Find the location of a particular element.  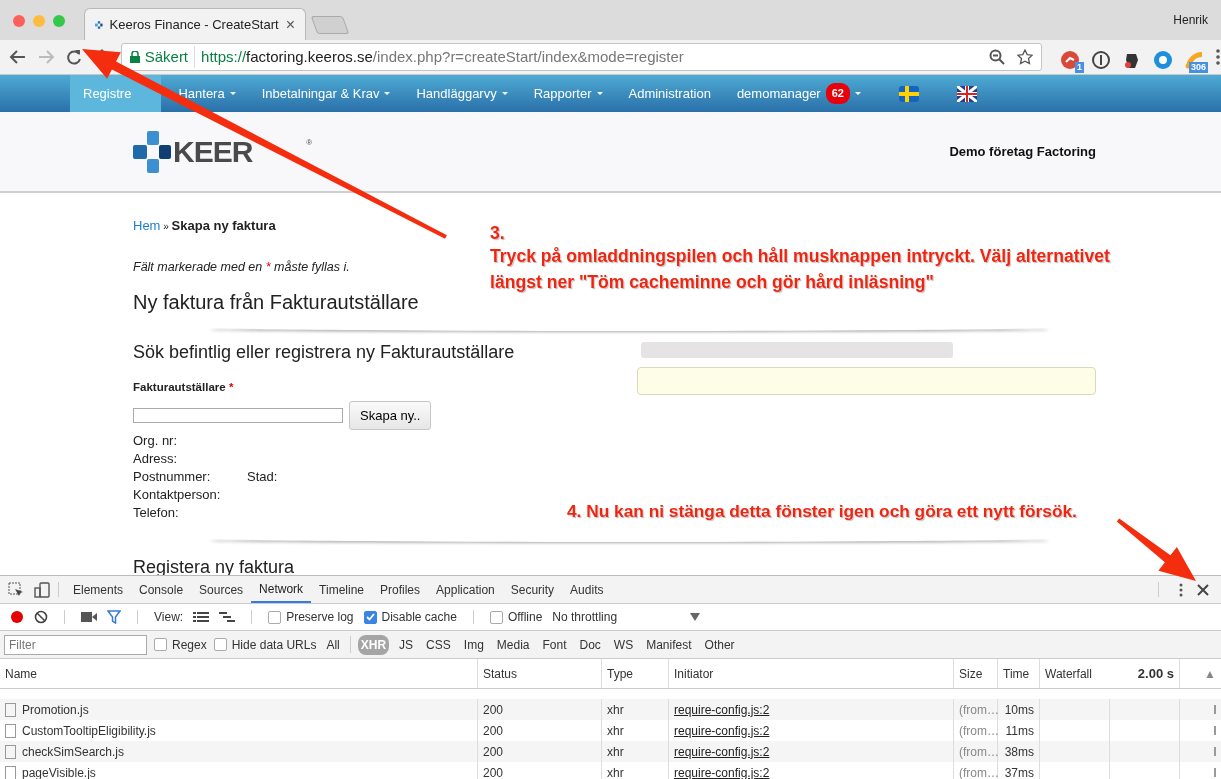

devtools-tab: Console is located at coordinates (161, 589).